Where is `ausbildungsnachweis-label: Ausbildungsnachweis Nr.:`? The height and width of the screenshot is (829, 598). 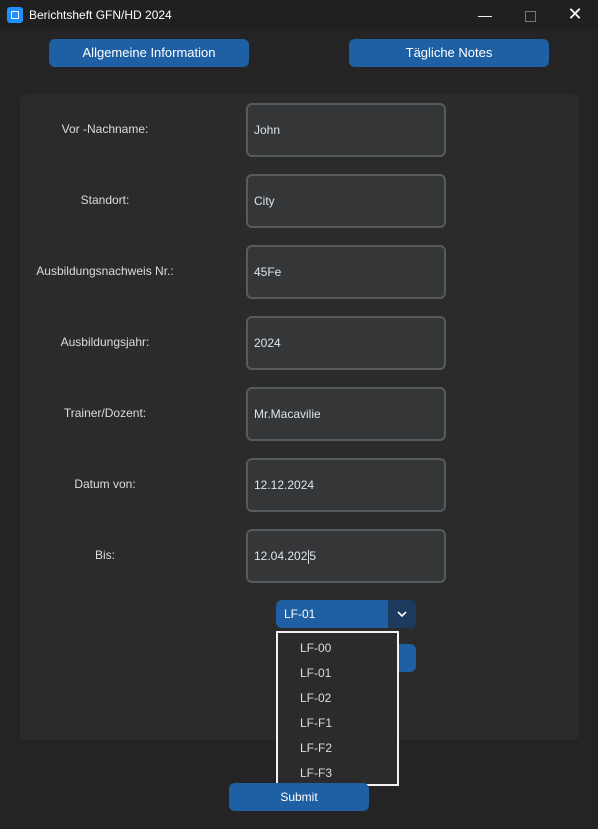 ausbildungsnachweis-label: Ausbildungsnachweis Nr.: is located at coordinates (105, 271).